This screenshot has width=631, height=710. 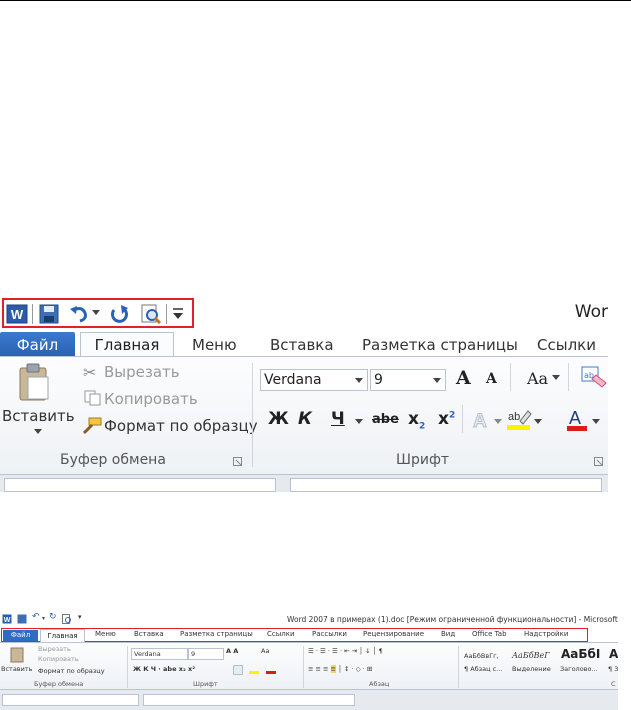 What do you see at coordinates (59, 684) in the screenshot?
I see `small-clipboard-group-label: Буфер обмена` at bounding box center [59, 684].